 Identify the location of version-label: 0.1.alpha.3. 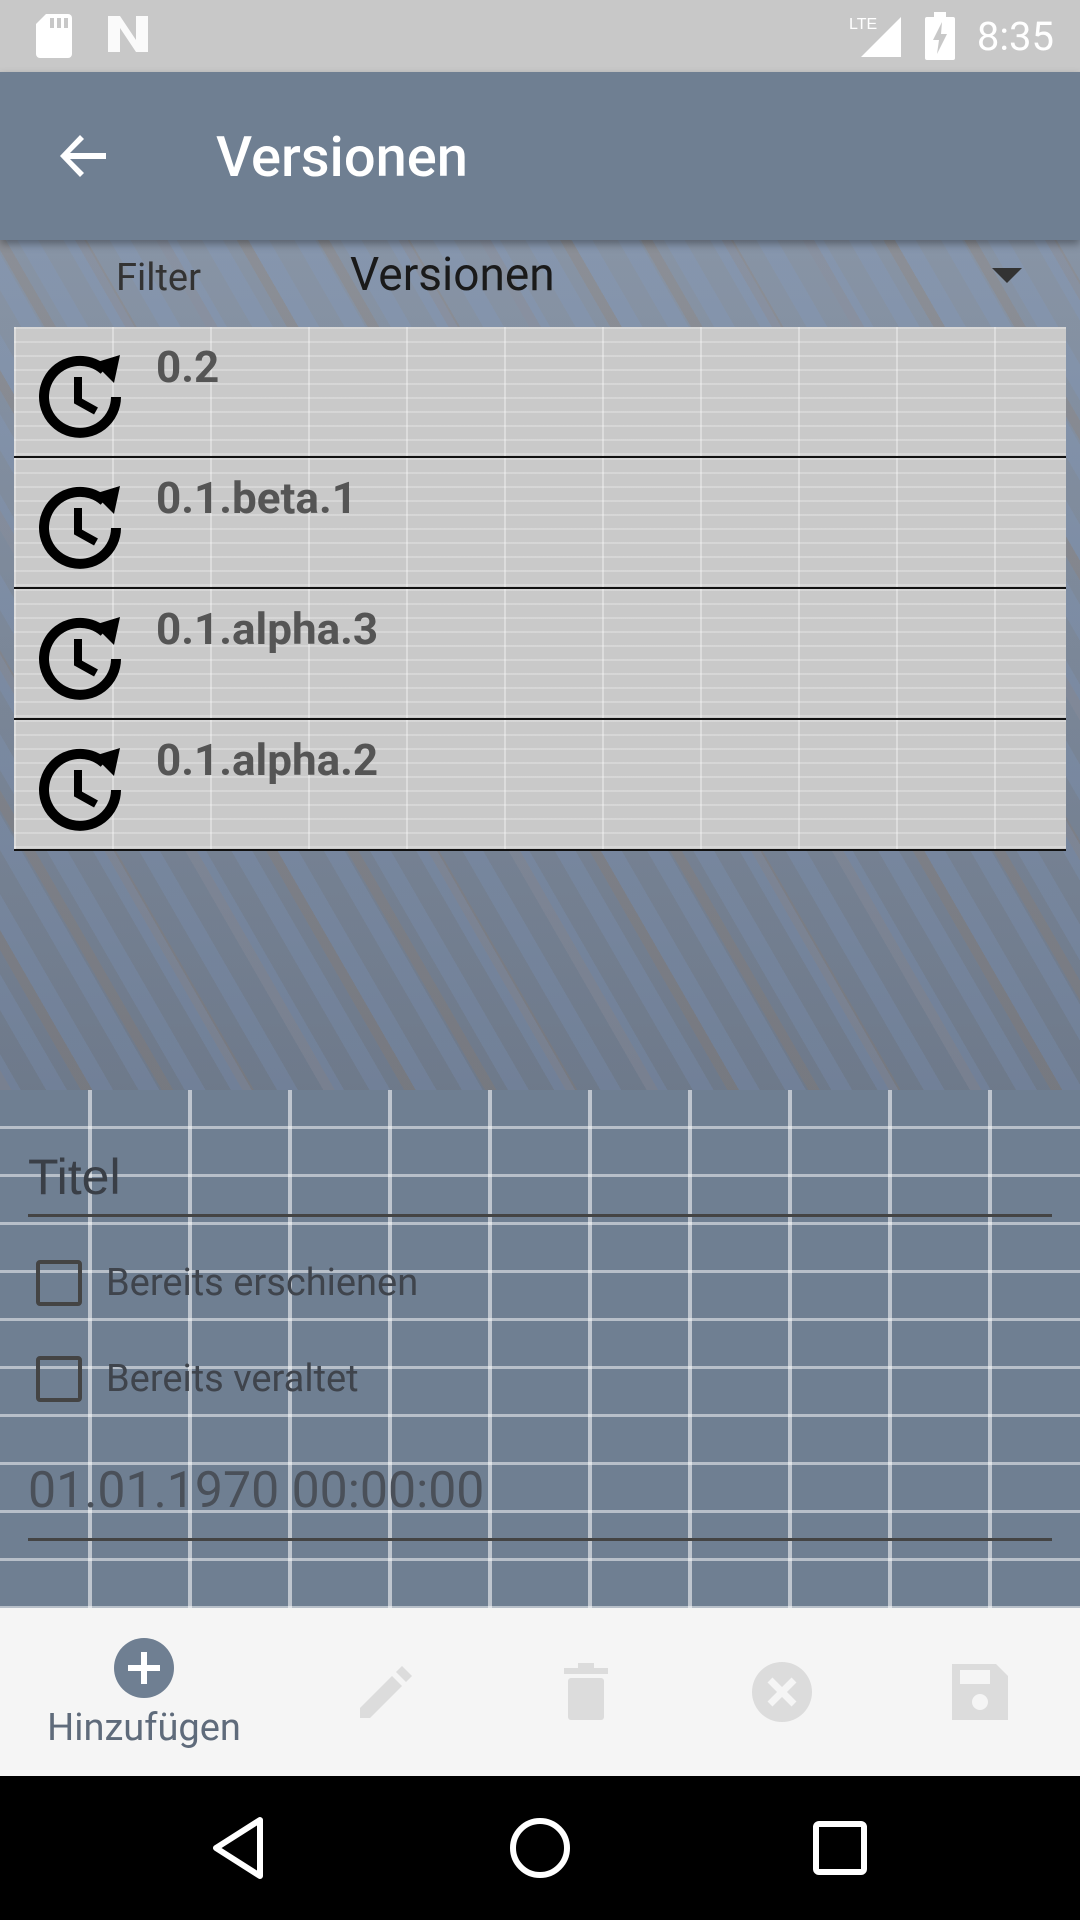
(267, 629).